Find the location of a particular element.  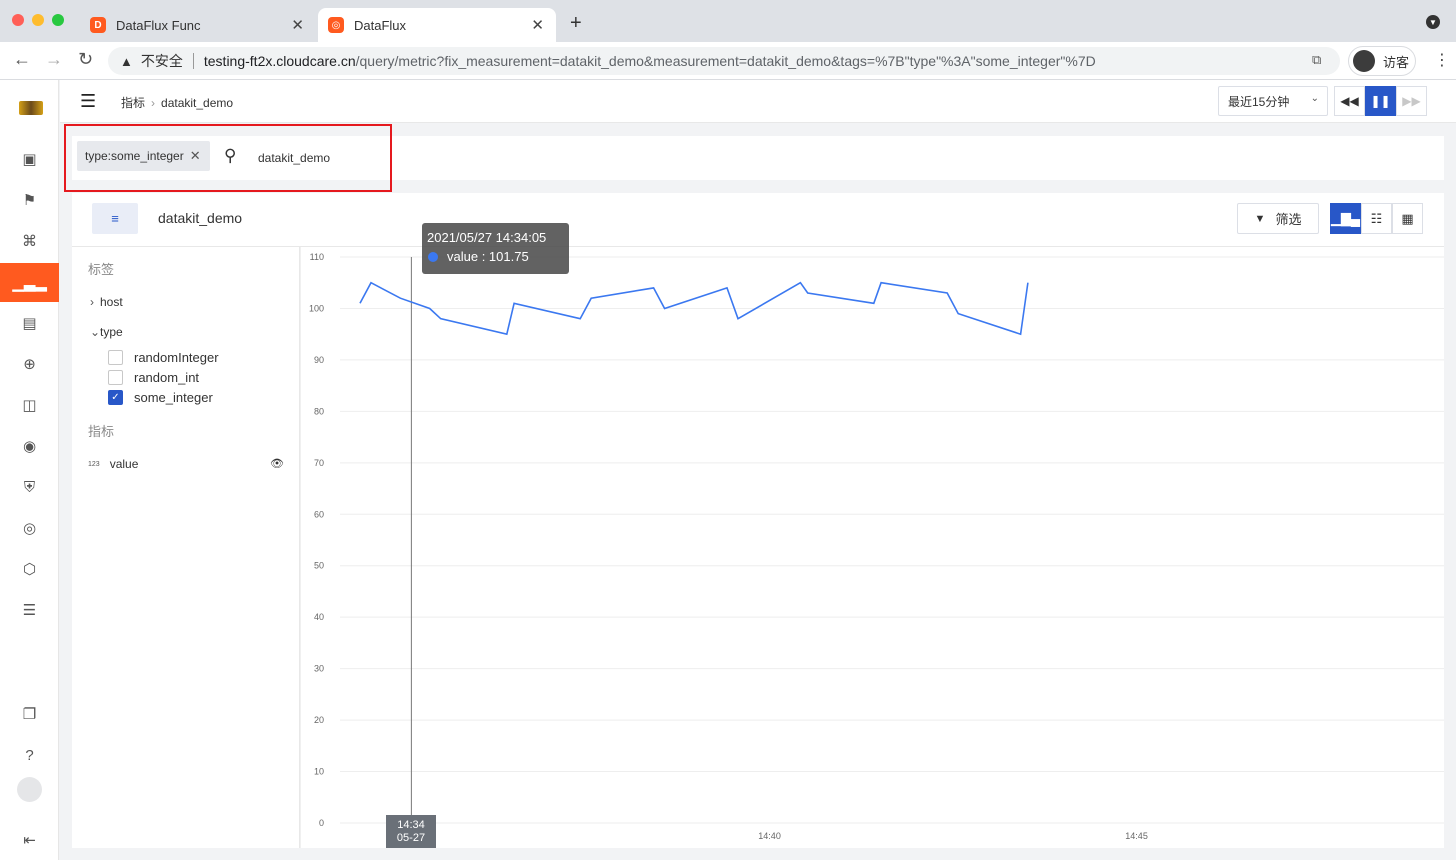

y-tick-label: 40 is located at coordinates (319, 617).